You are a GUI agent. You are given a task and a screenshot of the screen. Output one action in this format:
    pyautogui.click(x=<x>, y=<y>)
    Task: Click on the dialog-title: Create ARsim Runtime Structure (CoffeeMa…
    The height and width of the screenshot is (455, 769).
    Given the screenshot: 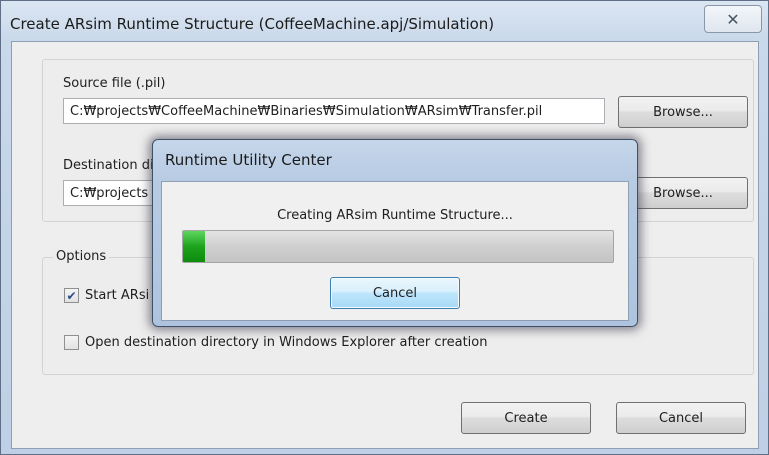 What is the action you would take?
    pyautogui.click(x=252, y=24)
    